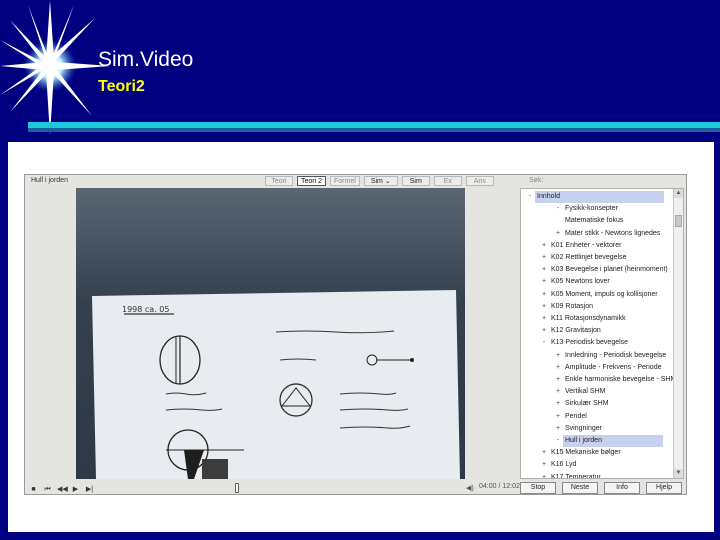 This screenshot has height=540, width=720. What do you see at coordinates (586, 453) in the screenshot?
I see `tree-item-label: K15 Mekaniske bølger` at bounding box center [586, 453].